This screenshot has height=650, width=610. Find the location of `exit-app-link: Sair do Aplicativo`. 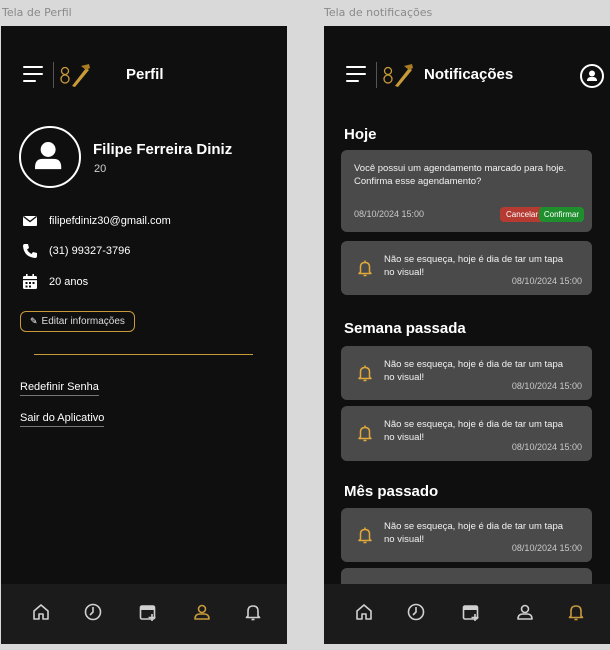

exit-app-link: Sair do Aplicativo is located at coordinates (62, 419).